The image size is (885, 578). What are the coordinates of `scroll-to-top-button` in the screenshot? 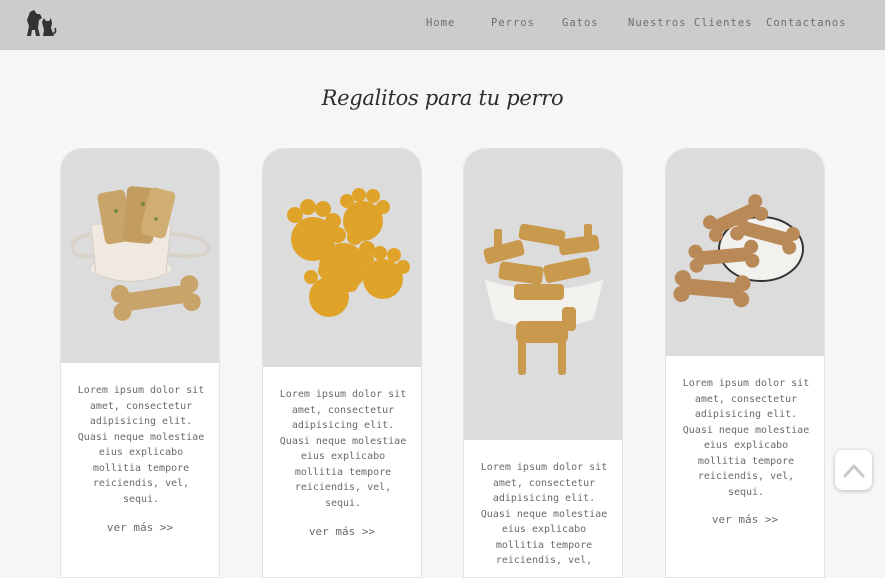 It's located at (853, 470).